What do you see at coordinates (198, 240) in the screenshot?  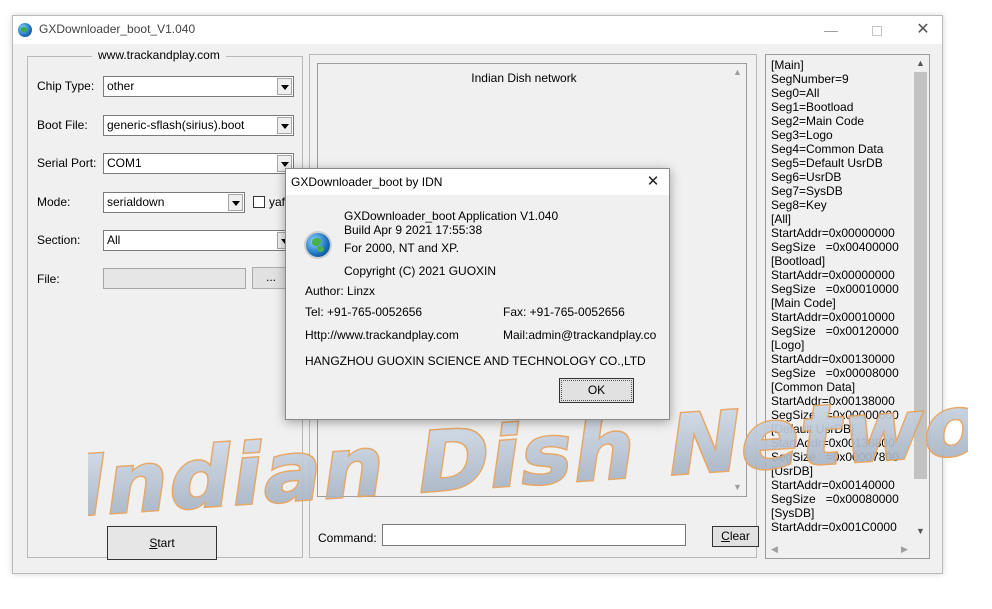 I see `section-select: All` at bounding box center [198, 240].